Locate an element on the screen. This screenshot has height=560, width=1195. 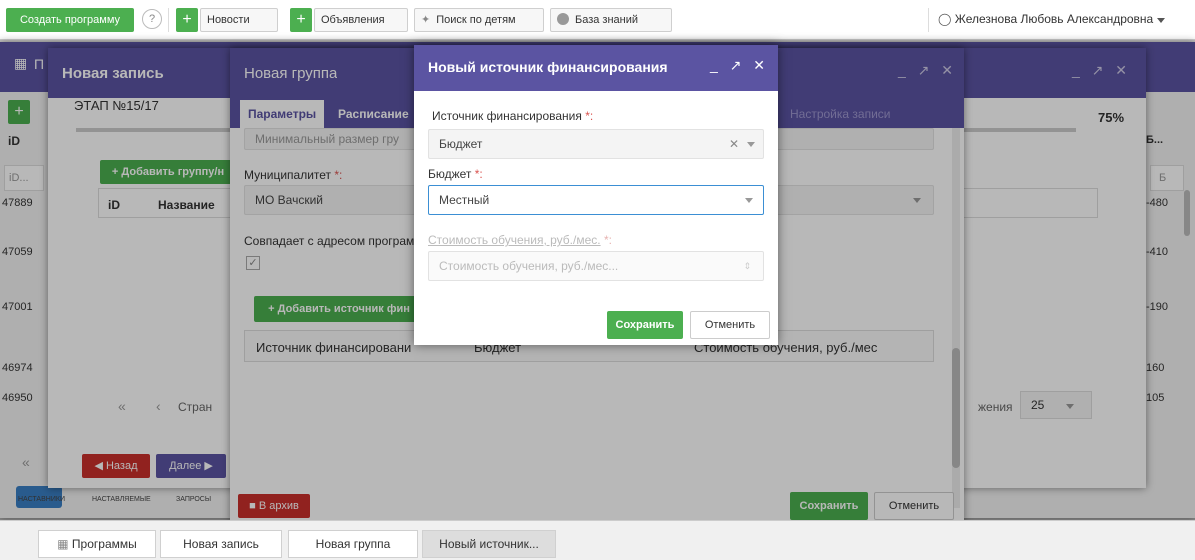
child-search-button: ✦ Поиск по детям is located at coordinates (479, 20).